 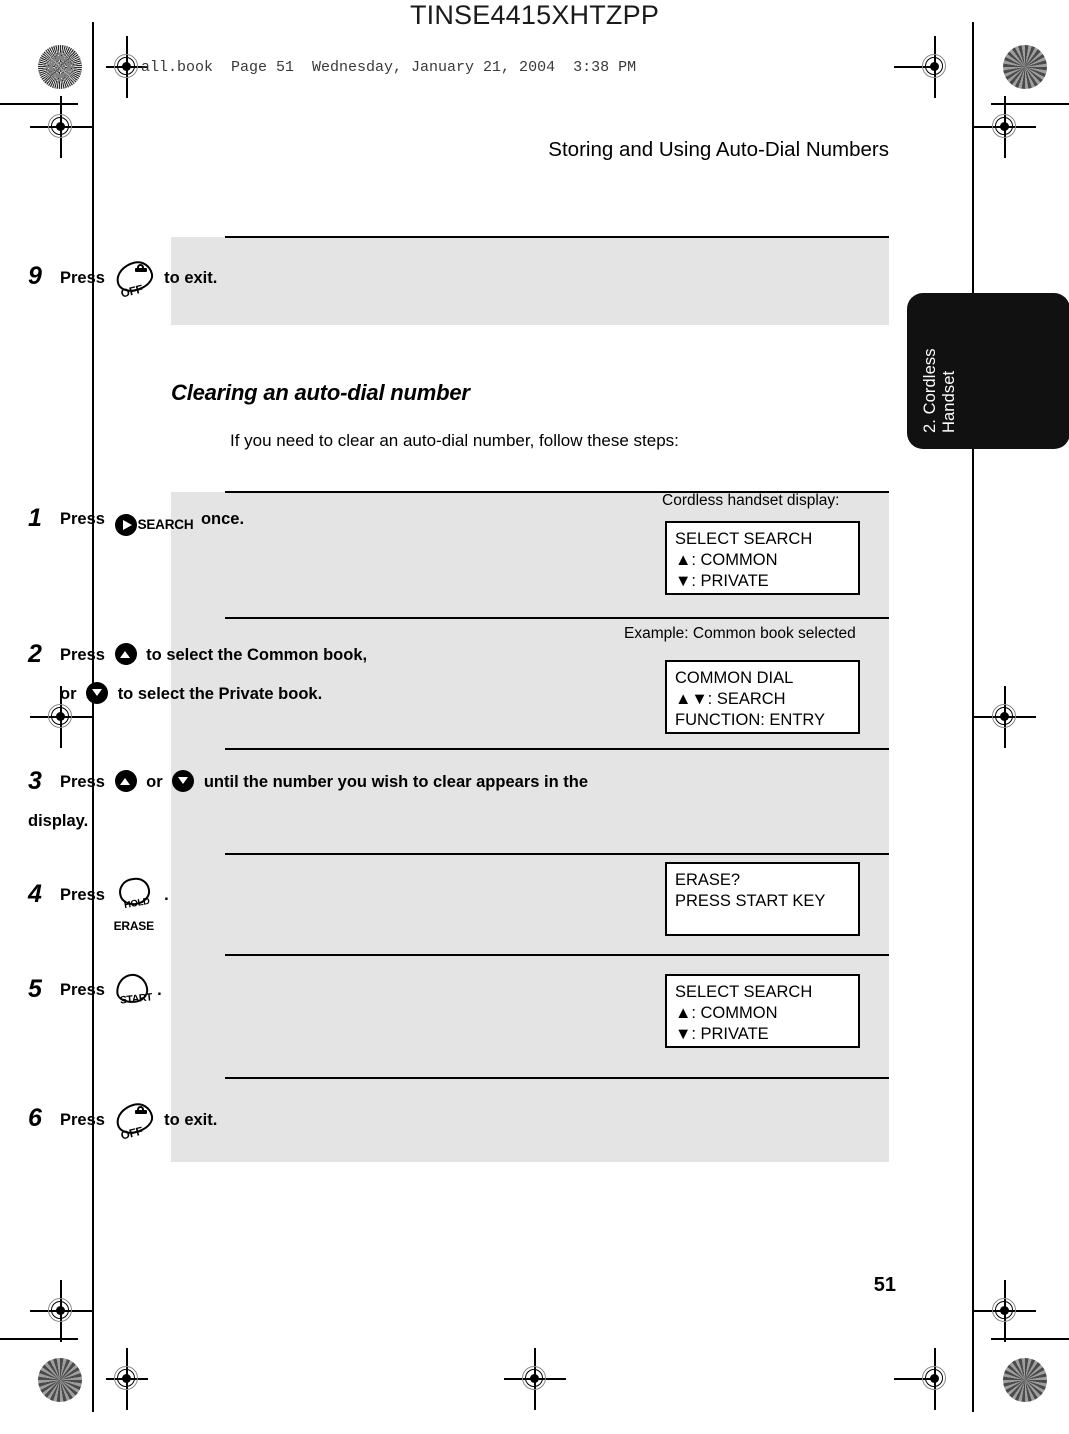 What do you see at coordinates (762, 697) in the screenshot?
I see `step-2-handset-display: COMMON DIAL ▲▼: SEARCH FUNCTION: ENTRY` at bounding box center [762, 697].